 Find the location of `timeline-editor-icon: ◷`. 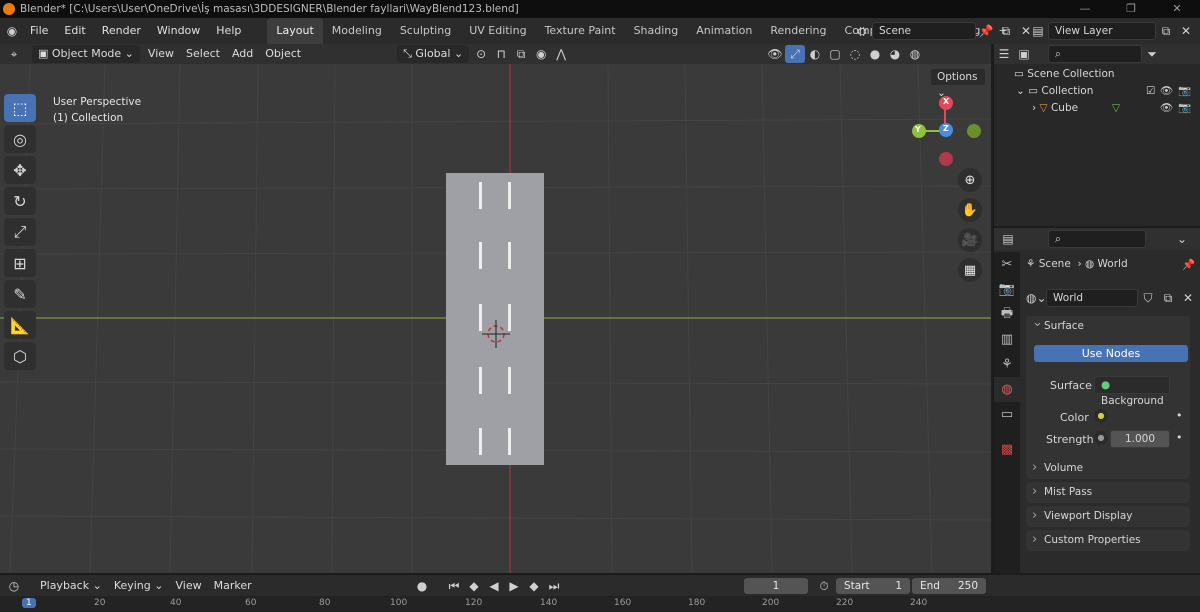

timeline-editor-icon: ◷ is located at coordinates (14, 586).